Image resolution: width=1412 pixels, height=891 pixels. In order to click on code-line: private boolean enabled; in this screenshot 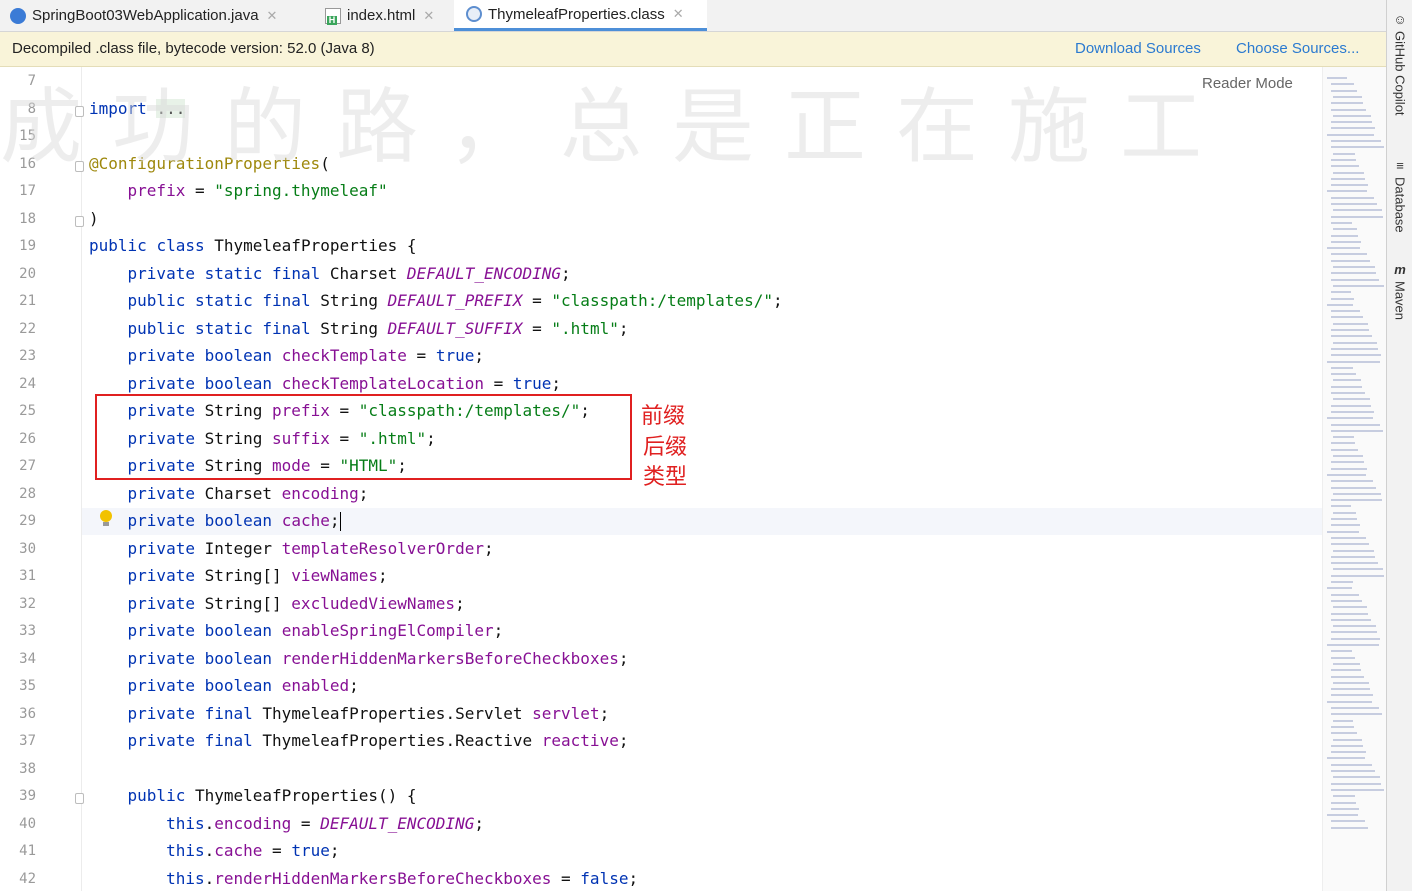, I will do `click(243, 685)`.